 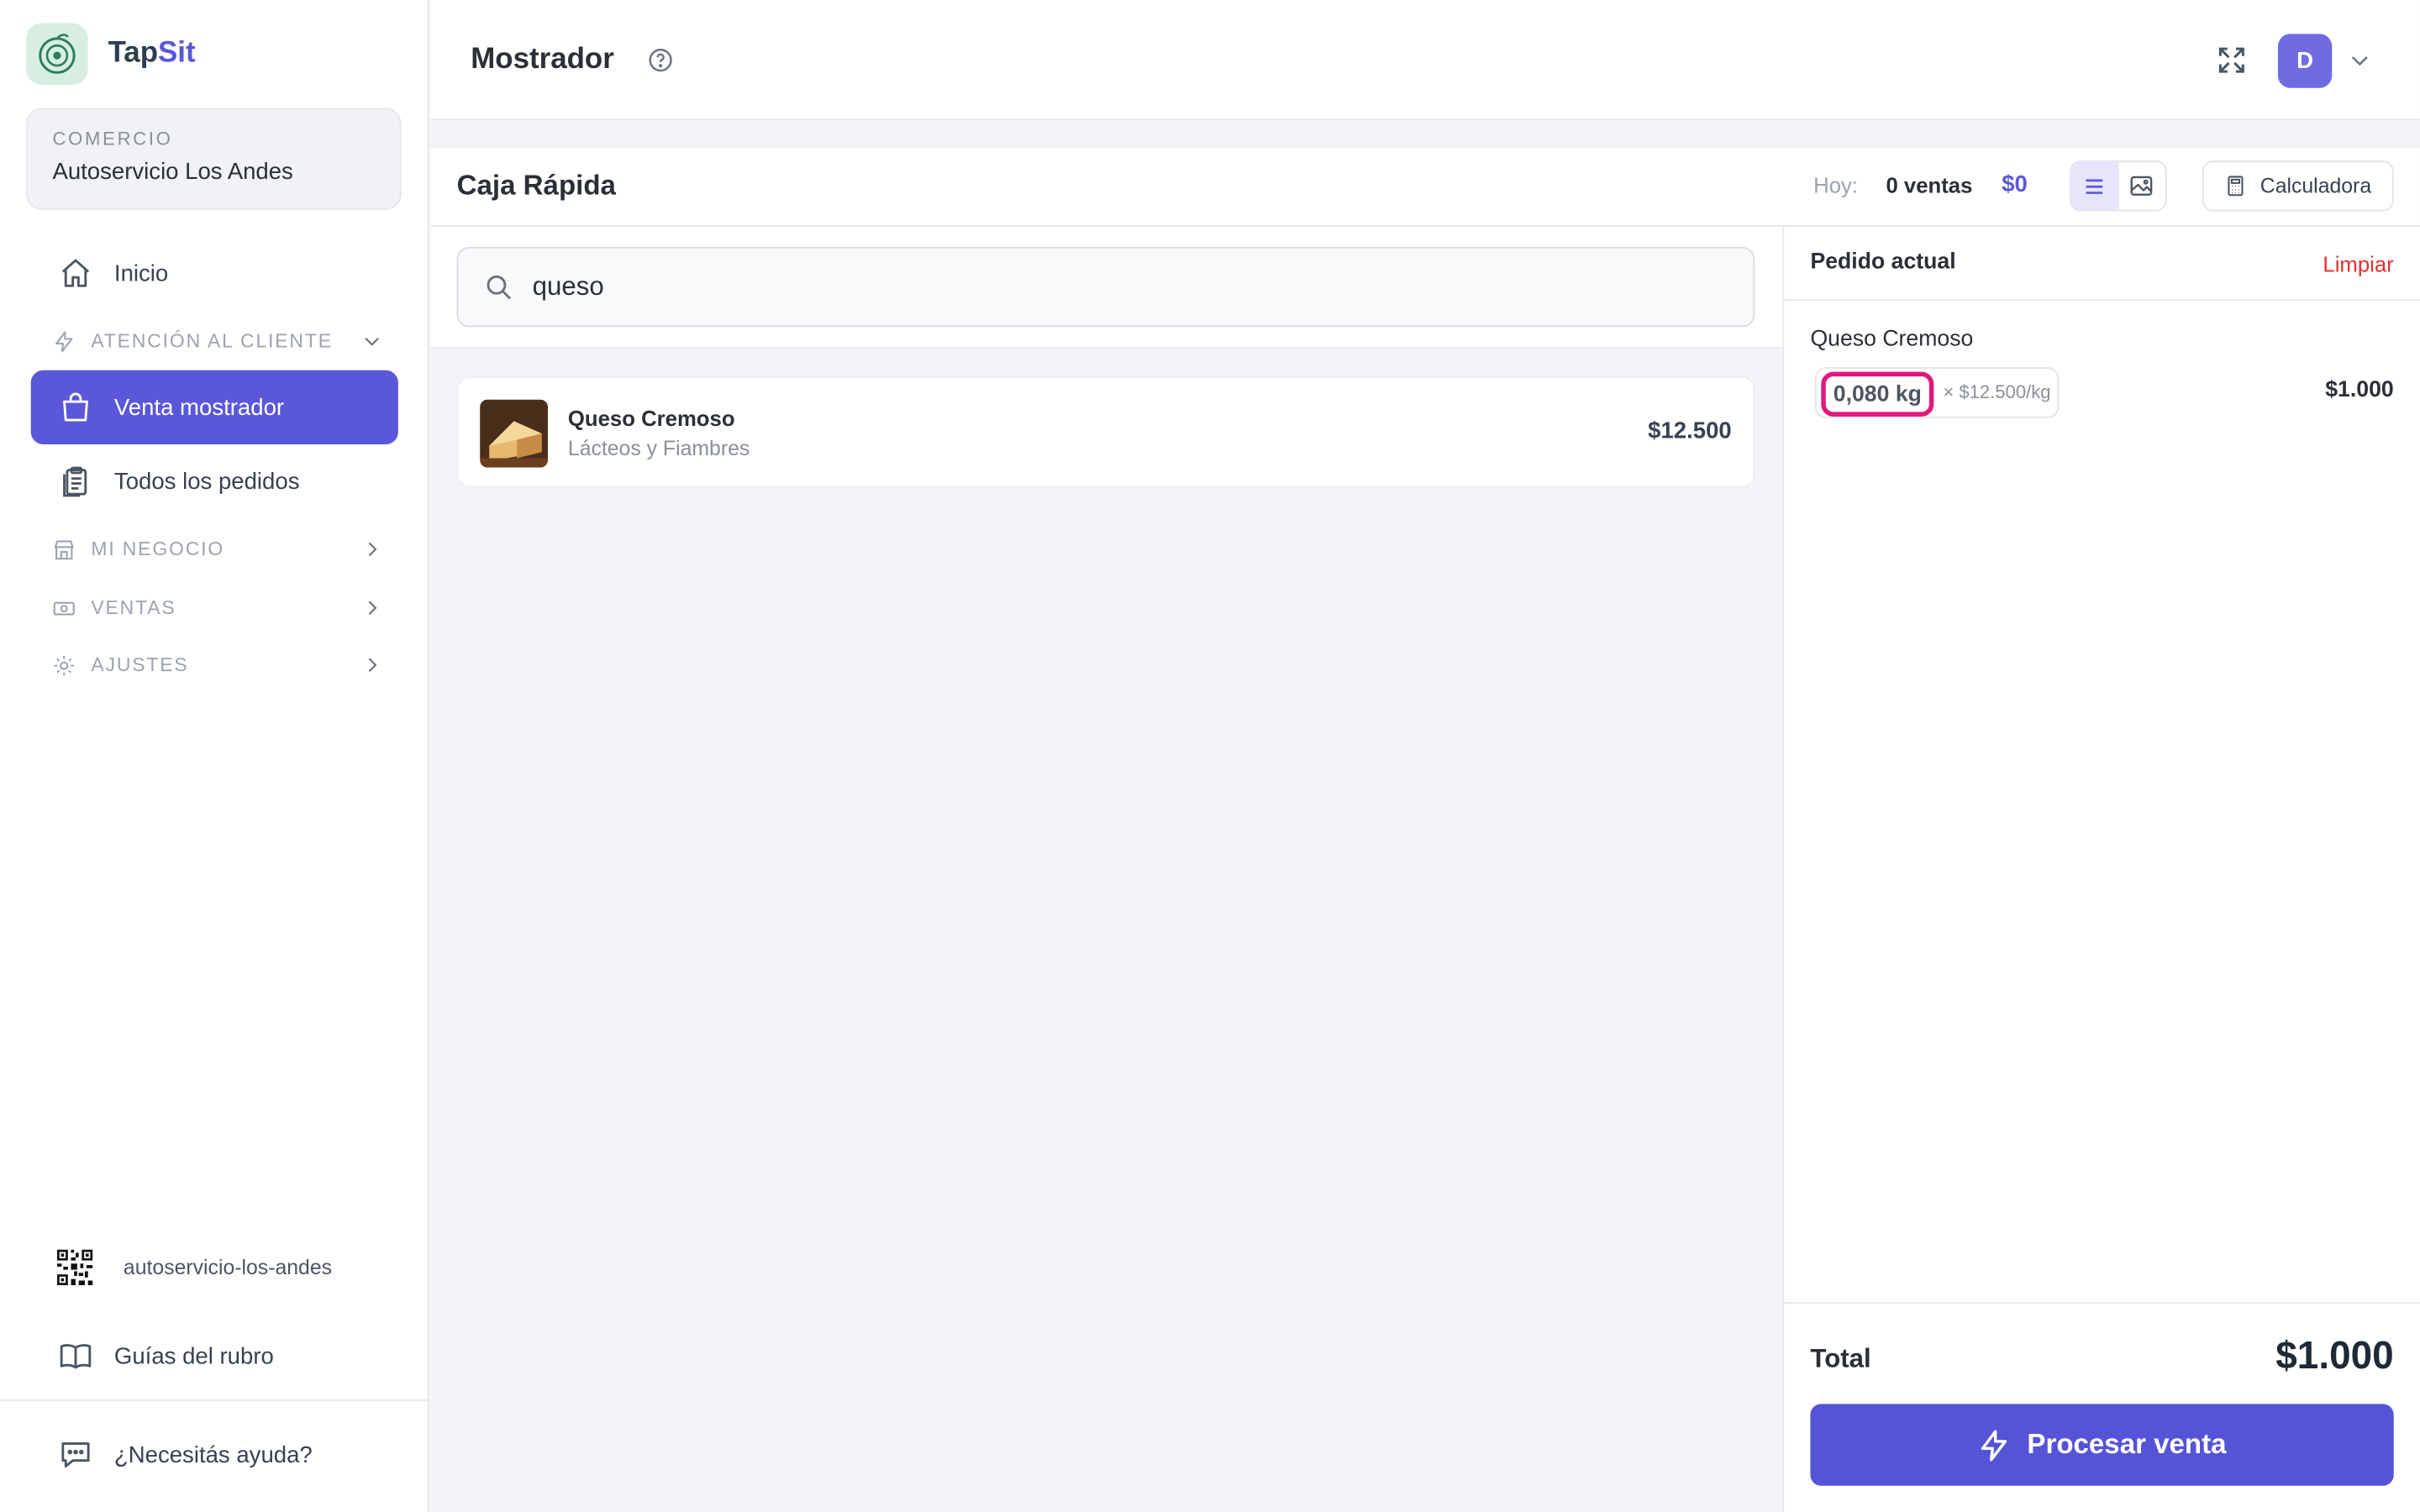 What do you see at coordinates (133, 607) in the screenshot?
I see `section-label: VENTAS` at bounding box center [133, 607].